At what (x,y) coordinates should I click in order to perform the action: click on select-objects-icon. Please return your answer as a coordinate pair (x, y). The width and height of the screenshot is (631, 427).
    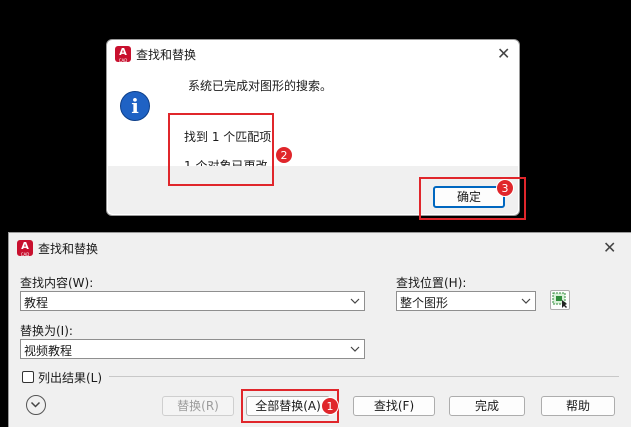
    Looking at the image, I should click on (559, 300).